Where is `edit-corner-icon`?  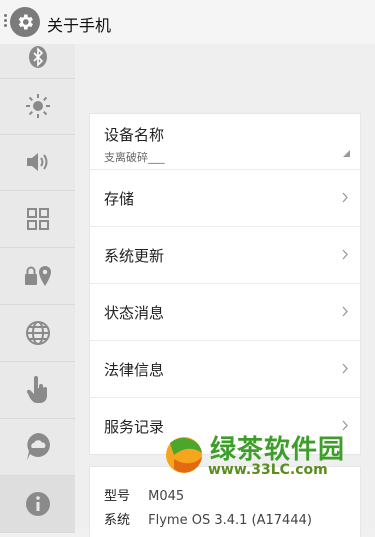
edit-corner-icon is located at coordinates (346, 153).